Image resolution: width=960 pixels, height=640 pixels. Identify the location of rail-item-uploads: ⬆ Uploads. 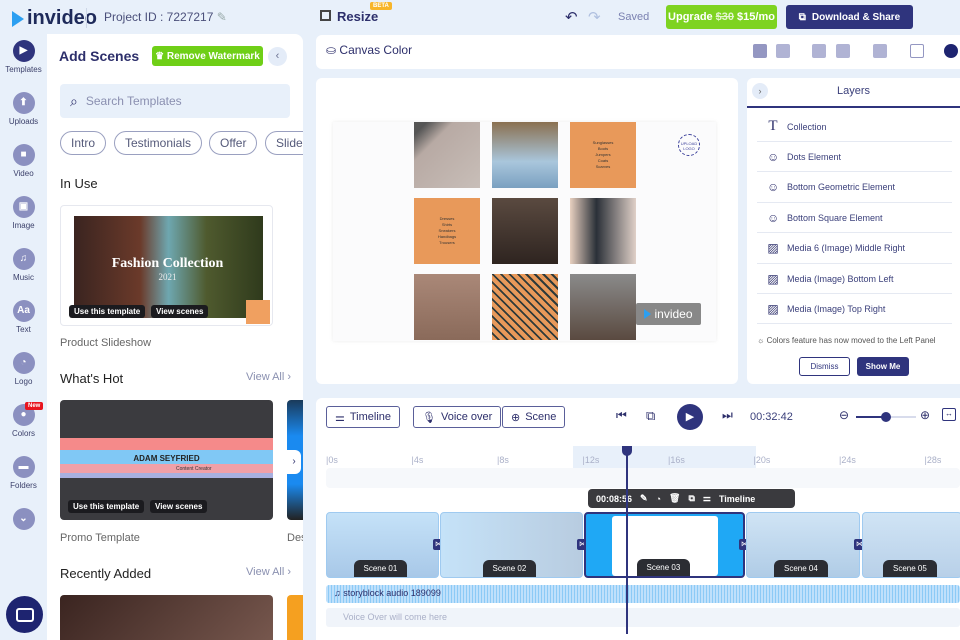
(23, 109).